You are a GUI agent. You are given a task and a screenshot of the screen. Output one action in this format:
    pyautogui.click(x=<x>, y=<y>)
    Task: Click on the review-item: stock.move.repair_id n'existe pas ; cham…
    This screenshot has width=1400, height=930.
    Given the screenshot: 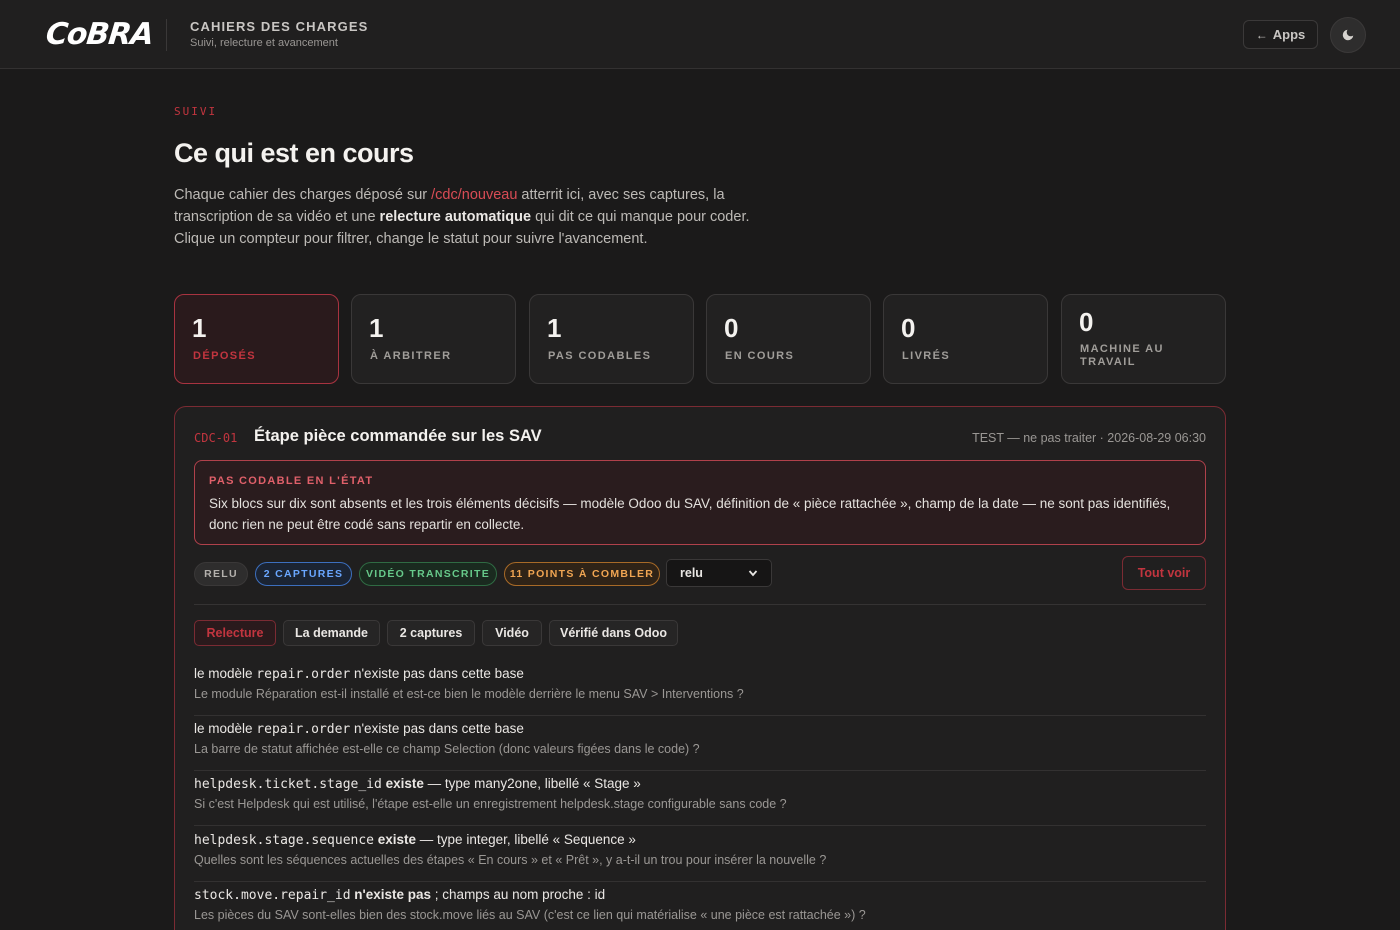 What is the action you would take?
    pyautogui.click(x=700, y=905)
    